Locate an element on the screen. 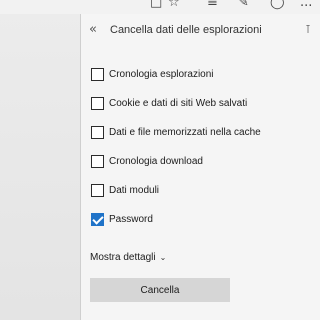 This screenshot has width=320, height=320. option-label: Password is located at coordinates (131, 219).